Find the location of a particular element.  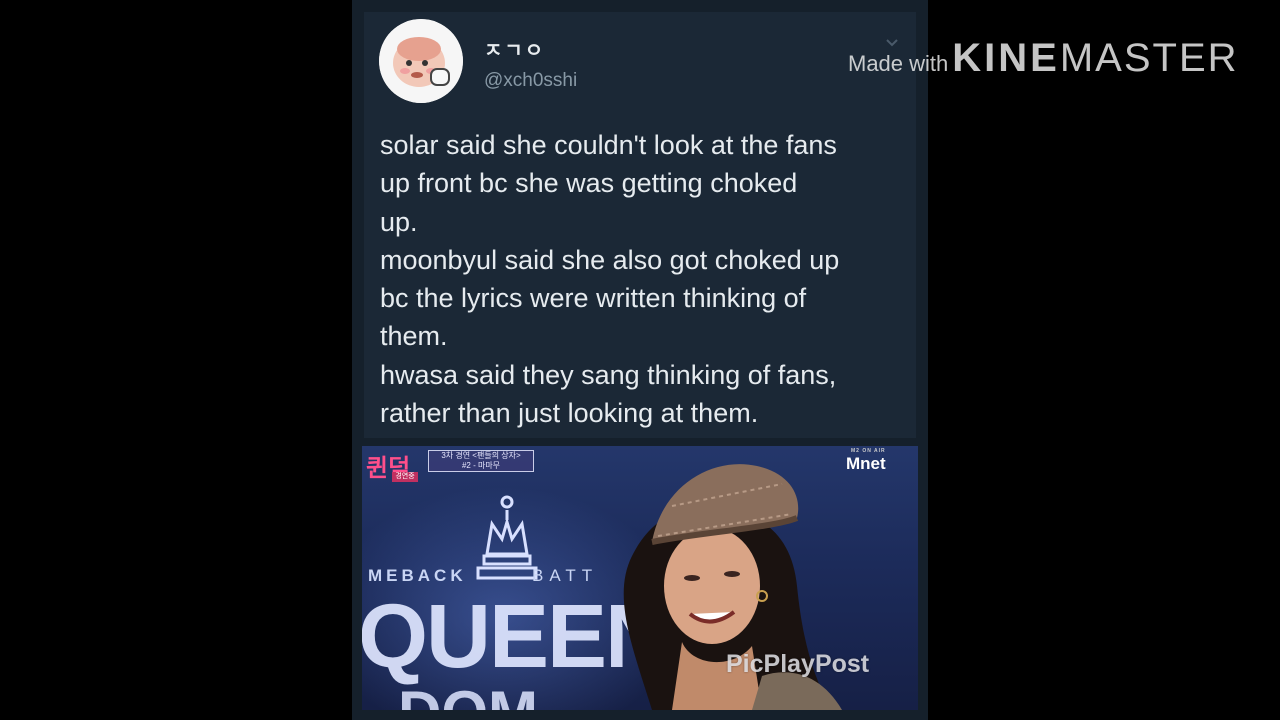

tweet-line: them. is located at coordinates (414, 336).